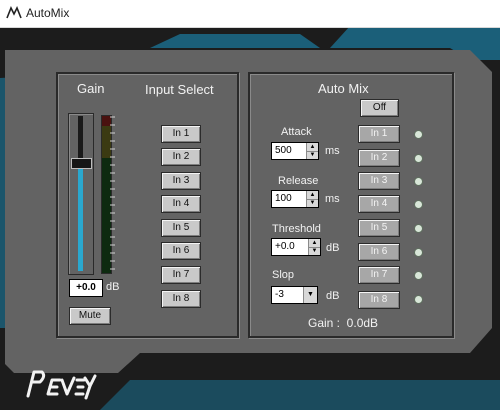 Image resolution: width=500 pixels, height=410 pixels. I want to click on automix-in-3-button: In 3, so click(379, 181).